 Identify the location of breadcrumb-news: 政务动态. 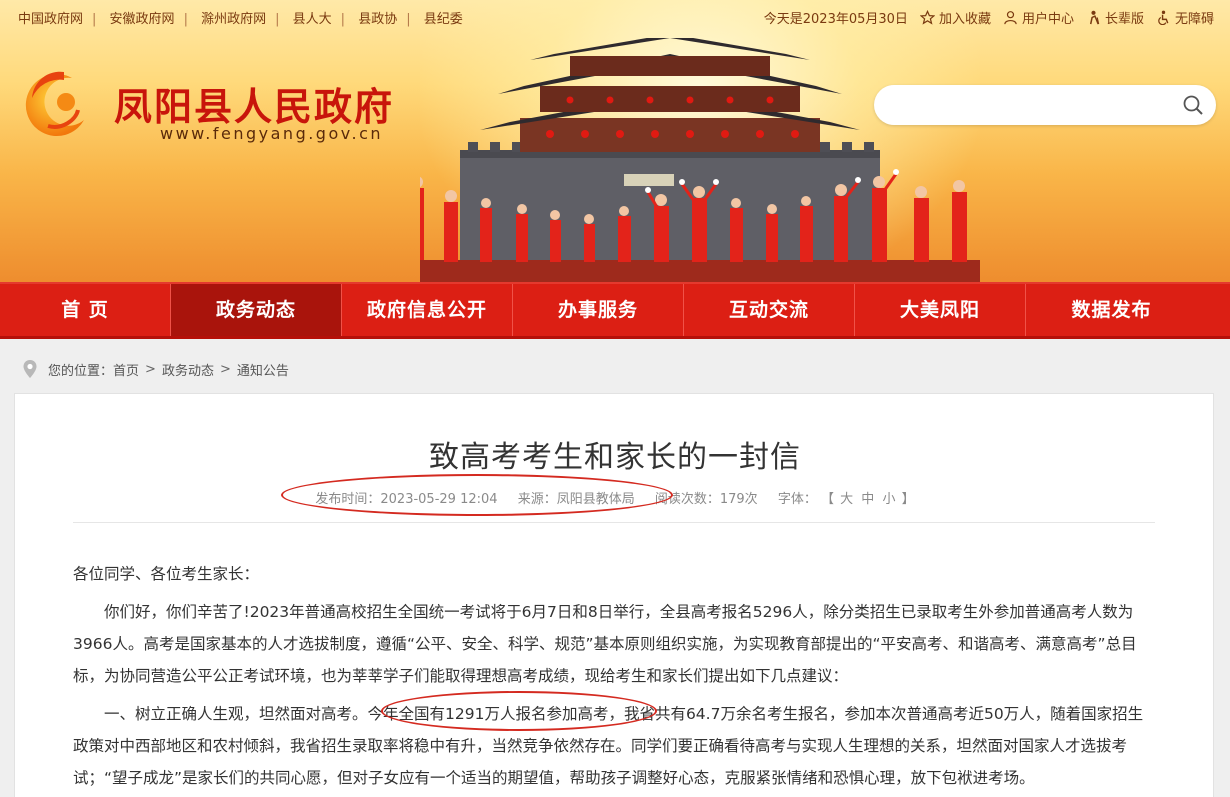
(188, 369).